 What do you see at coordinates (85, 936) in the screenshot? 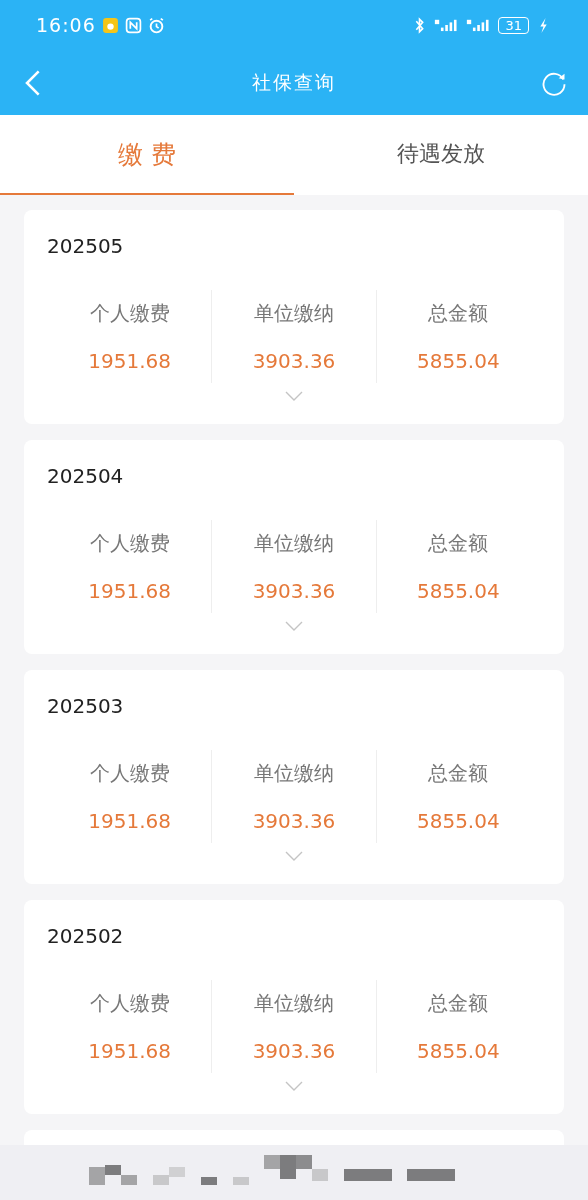
I see `record-month: 202502` at bounding box center [85, 936].